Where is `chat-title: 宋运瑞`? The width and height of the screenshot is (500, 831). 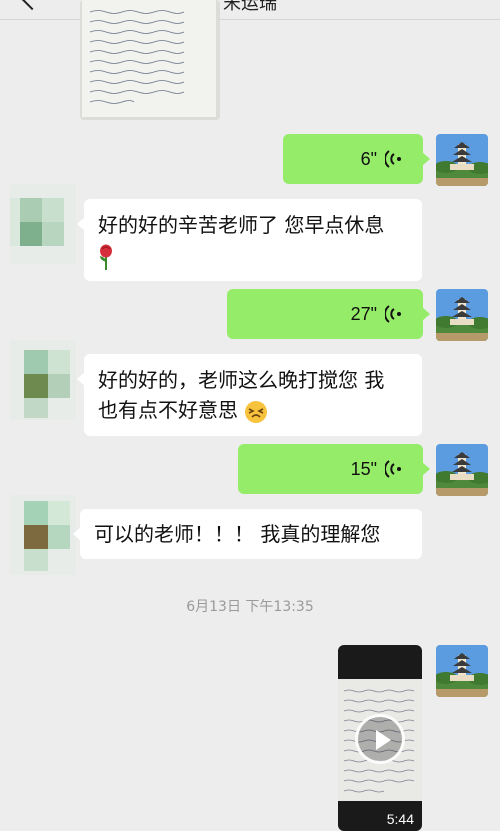 chat-title: 宋运瑞 is located at coordinates (250, 7).